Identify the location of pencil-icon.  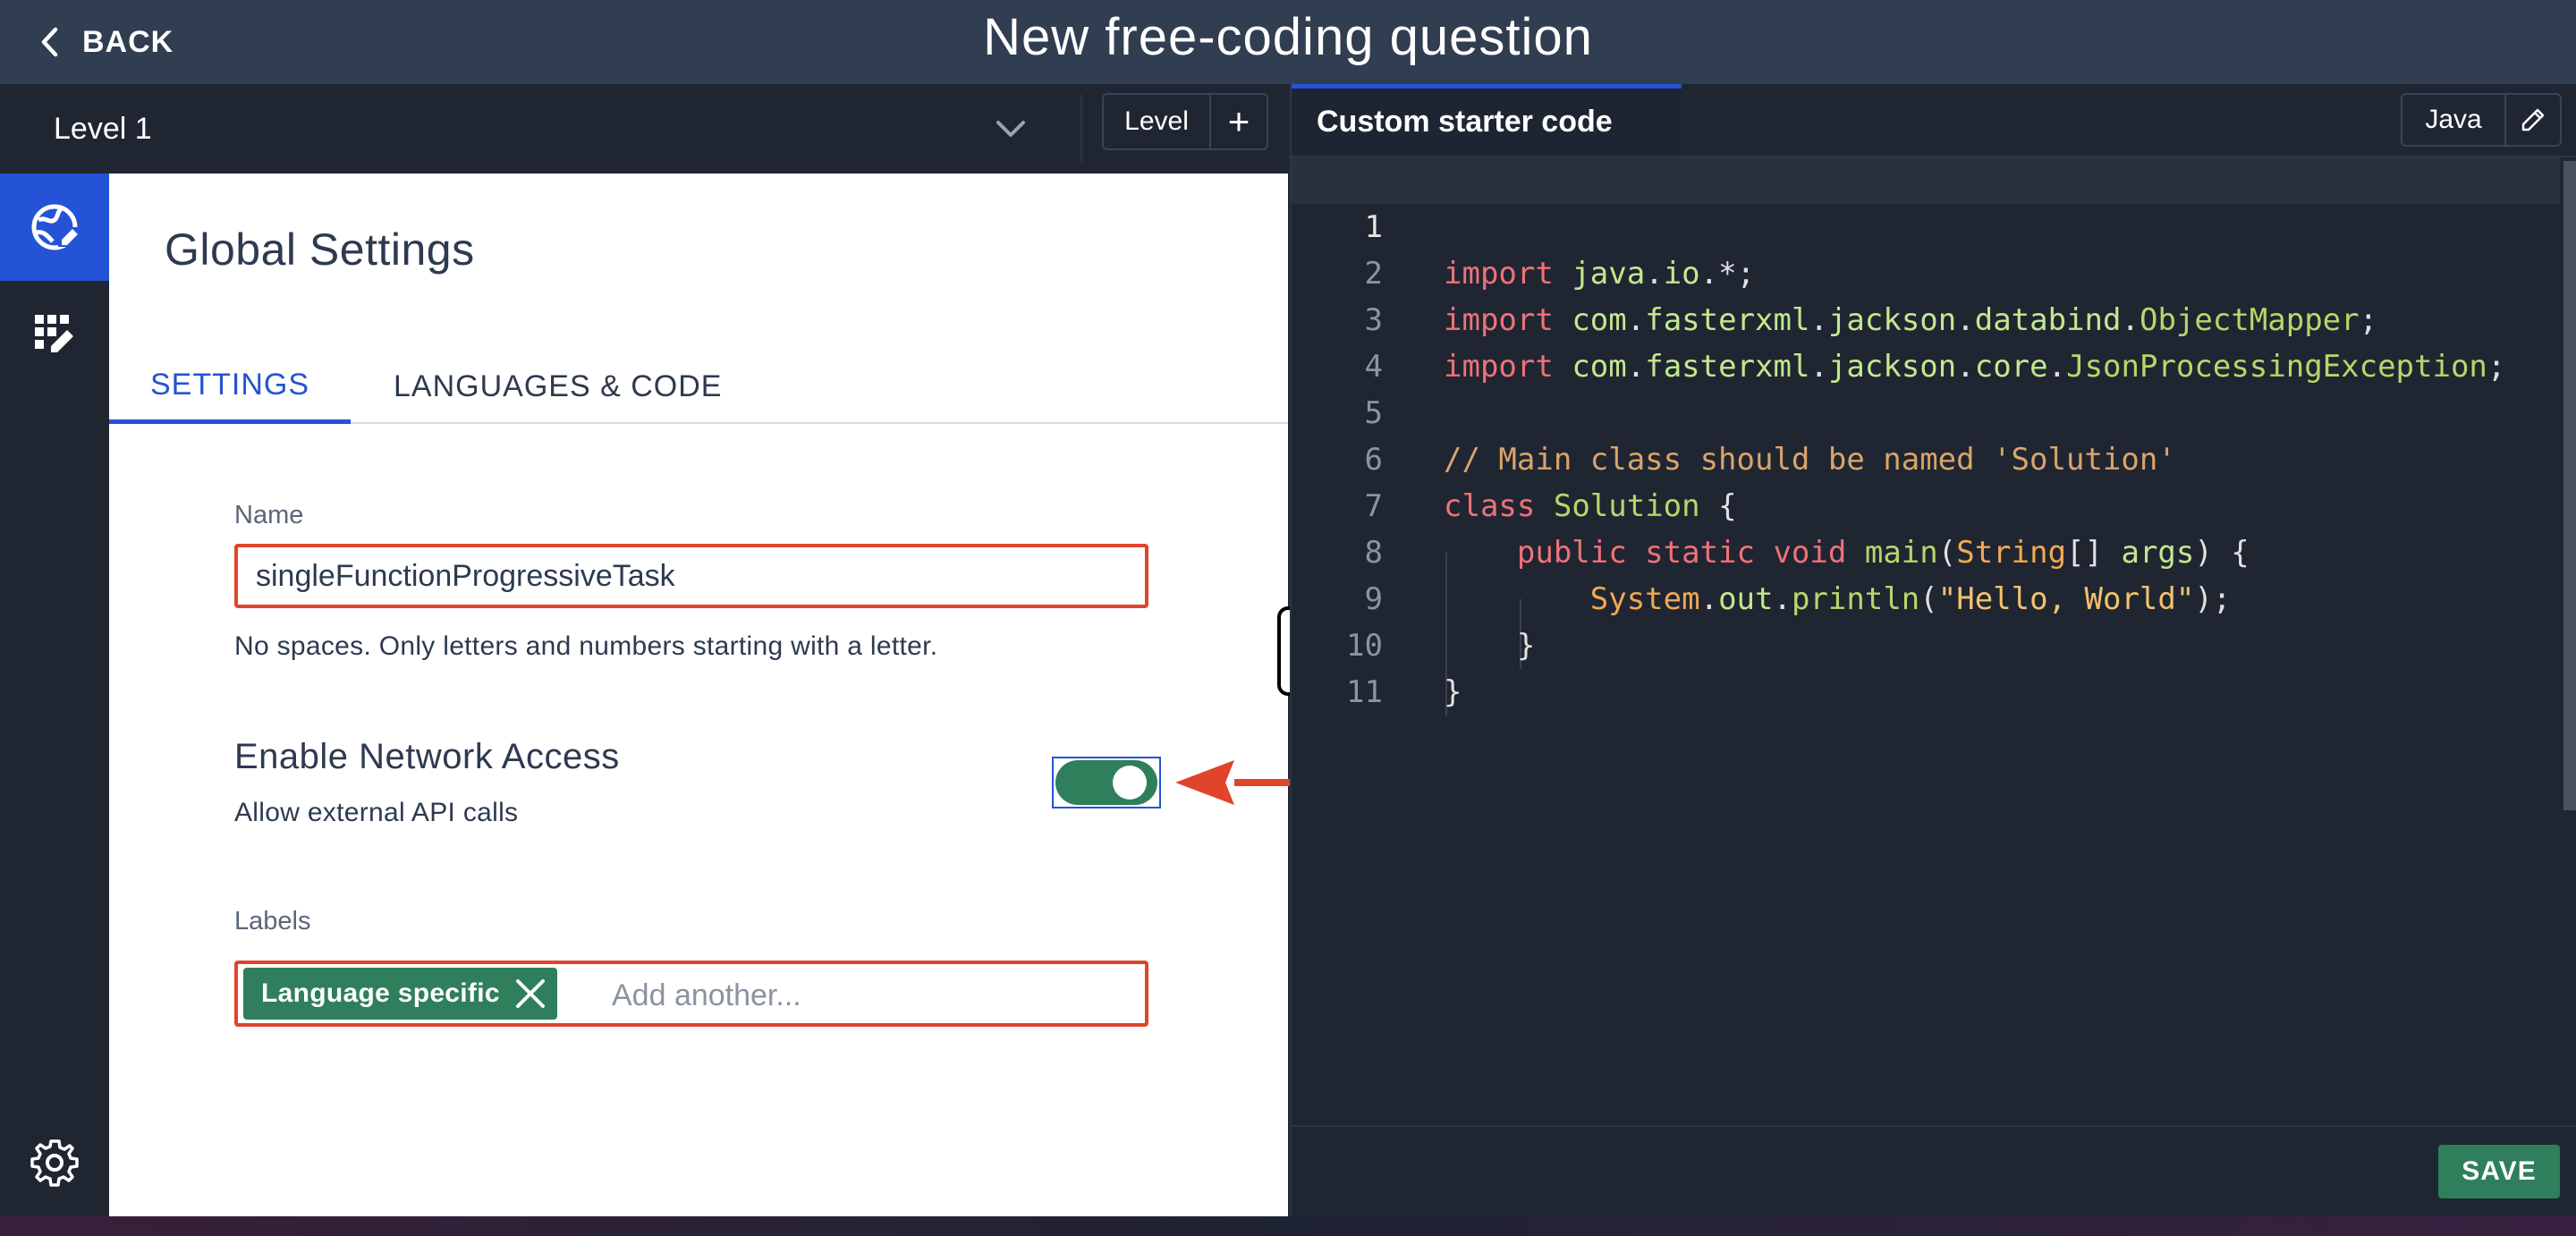
(2533, 120).